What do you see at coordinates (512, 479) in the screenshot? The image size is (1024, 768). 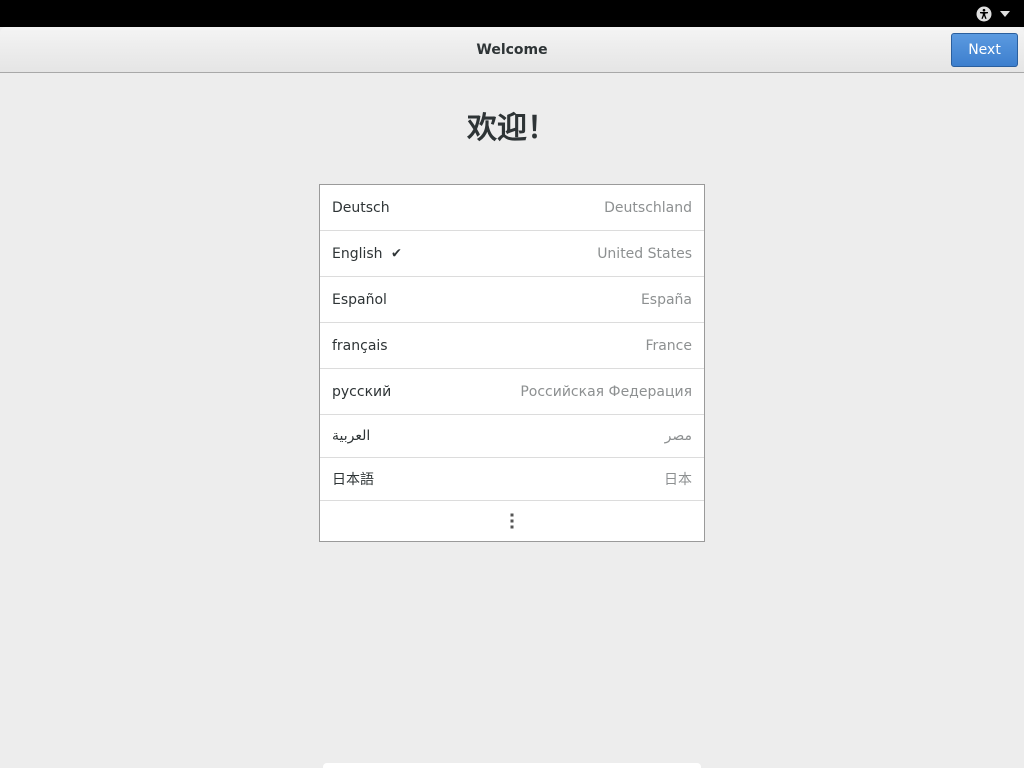 I see `language-row-japanese: 日本語 日本` at bounding box center [512, 479].